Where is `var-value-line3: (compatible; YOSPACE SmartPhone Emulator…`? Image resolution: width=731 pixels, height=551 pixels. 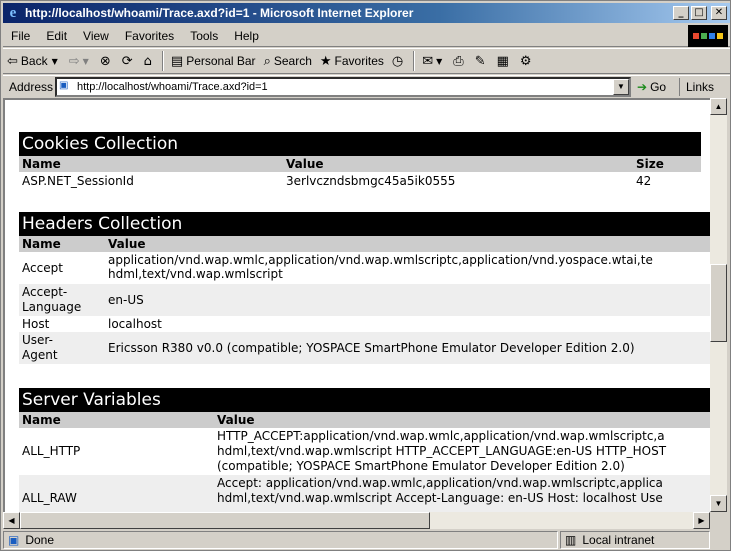
var-value-line3: (compatible; YOSPACE SmartPhone Emulator… is located at coordinates (421, 466).